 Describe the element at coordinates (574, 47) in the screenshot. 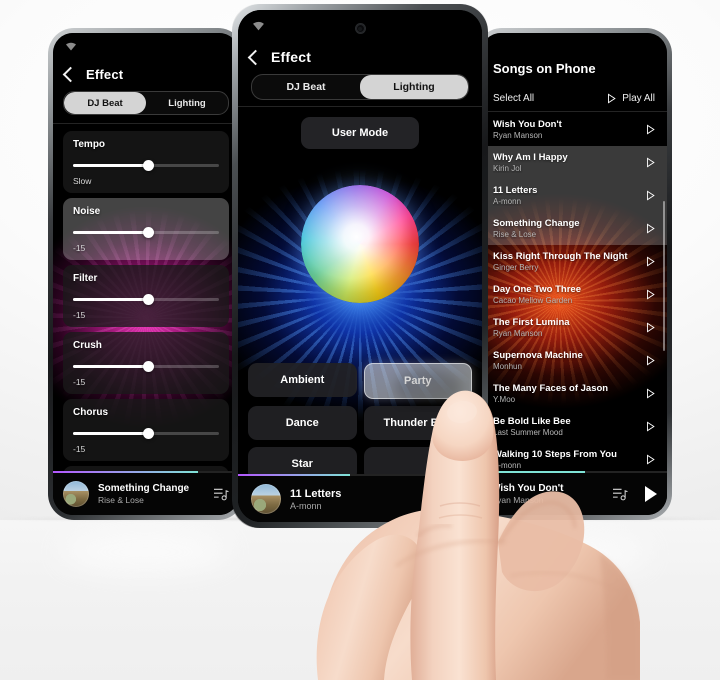

I see `status-bar` at that location.